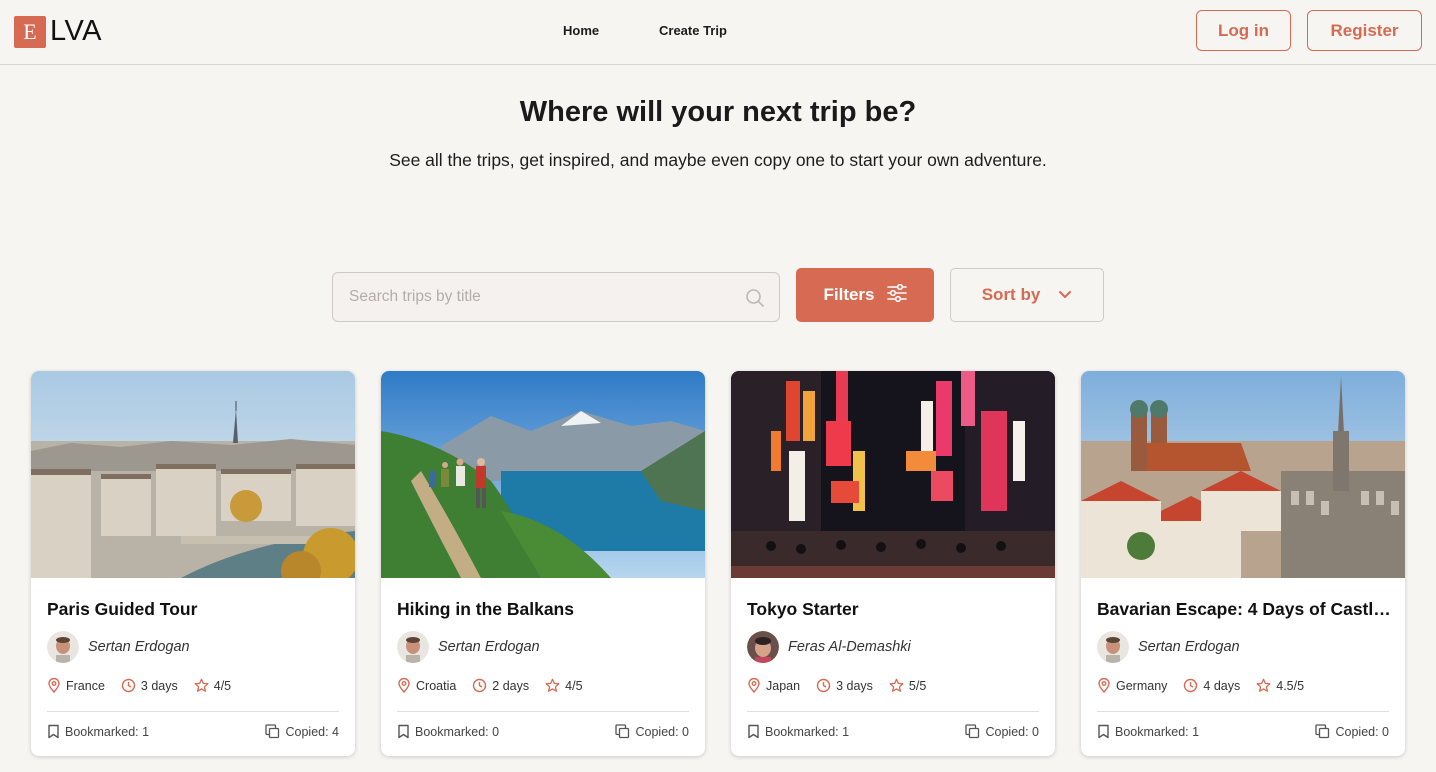 The width and height of the screenshot is (1436, 772). I want to click on trip-country: Germany, so click(1142, 685).